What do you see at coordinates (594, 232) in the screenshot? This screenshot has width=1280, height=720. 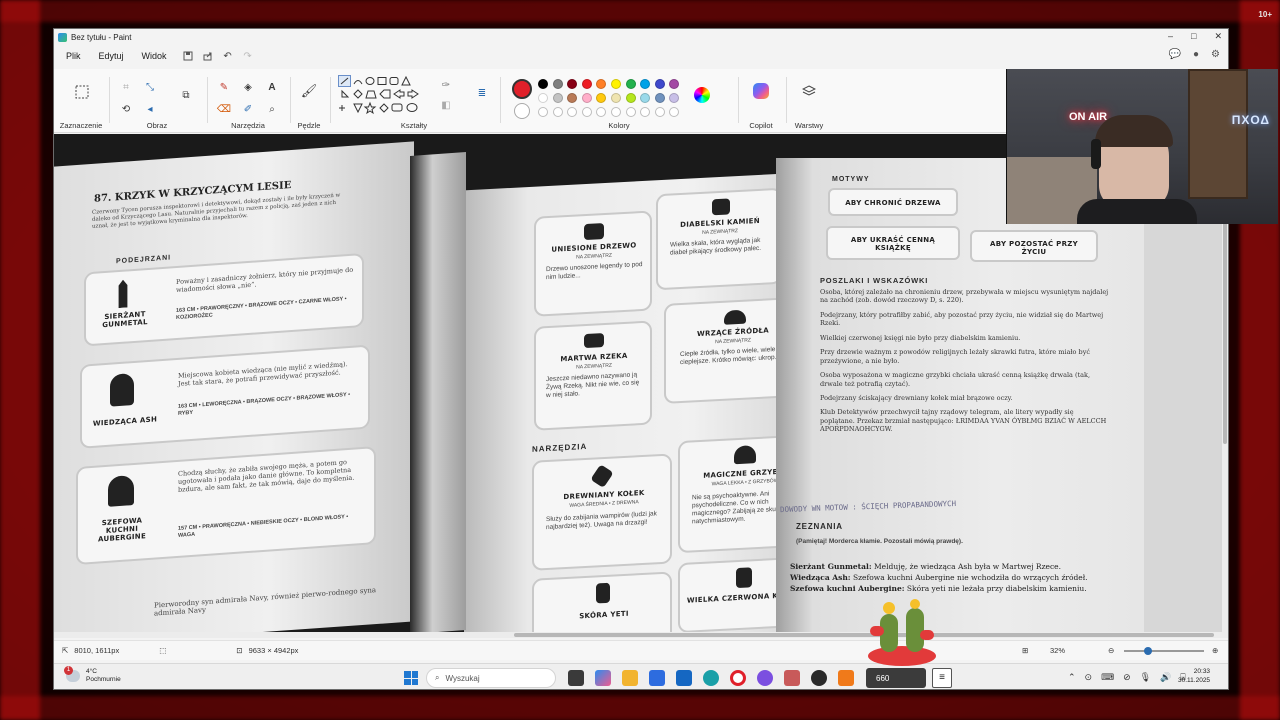 I see `tree-icon` at bounding box center [594, 232].